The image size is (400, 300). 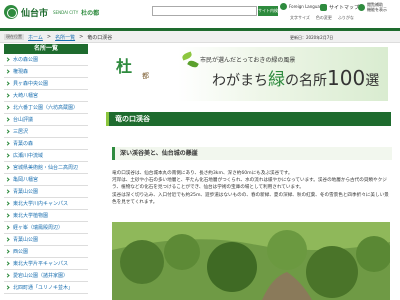 I want to click on sidebar-item-label: 東北大学片平キャンパス, so click(x=41, y=264).